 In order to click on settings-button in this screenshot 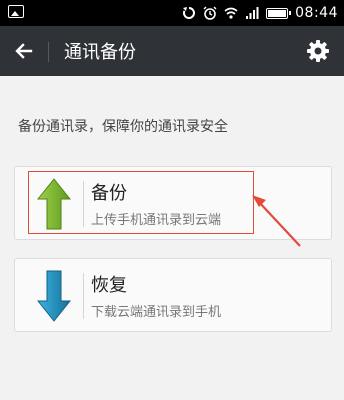, I will do `click(318, 51)`.